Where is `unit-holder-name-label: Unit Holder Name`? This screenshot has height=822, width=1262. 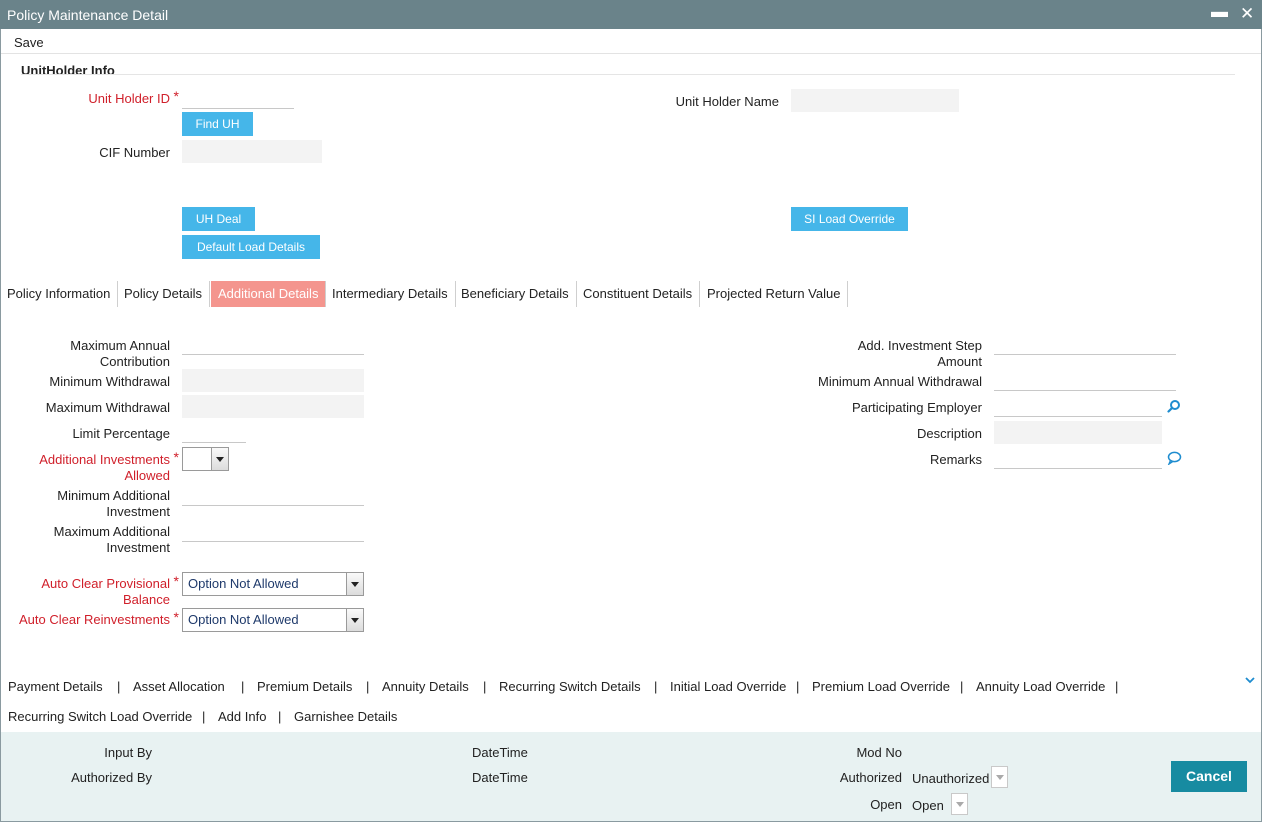
unit-holder-name-label: Unit Holder Name is located at coordinates (727, 101).